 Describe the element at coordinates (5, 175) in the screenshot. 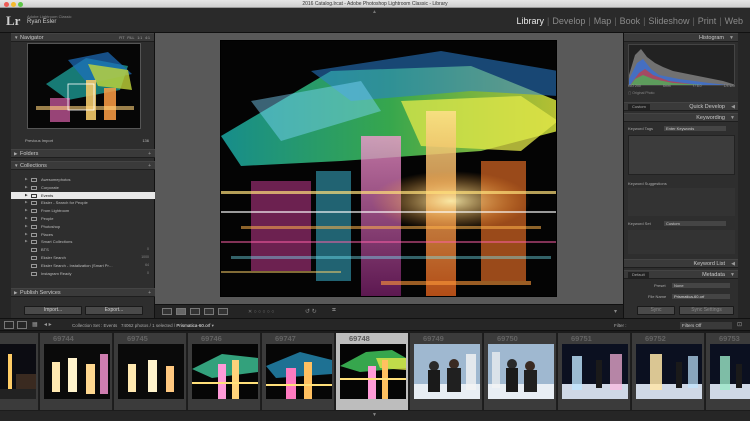

I see `left-panel-edge` at that location.